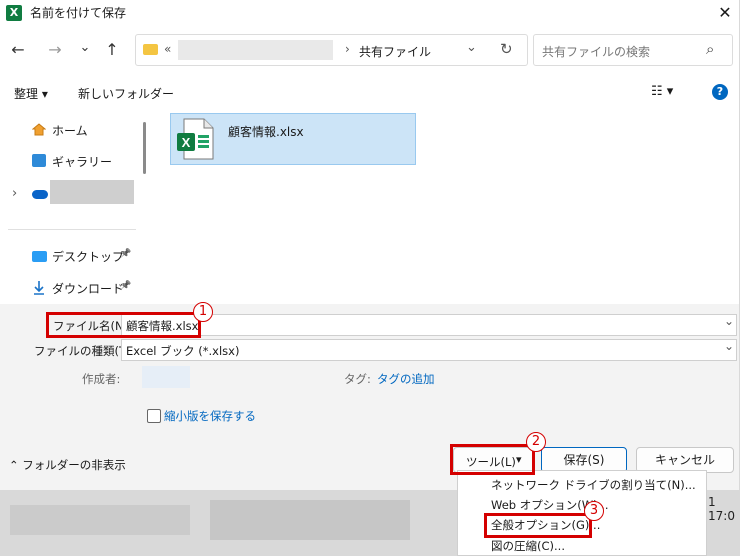 This screenshot has height=556, width=740. Describe the element at coordinates (662, 91) in the screenshot. I see `view-options-icon: ☷ ▾` at that location.